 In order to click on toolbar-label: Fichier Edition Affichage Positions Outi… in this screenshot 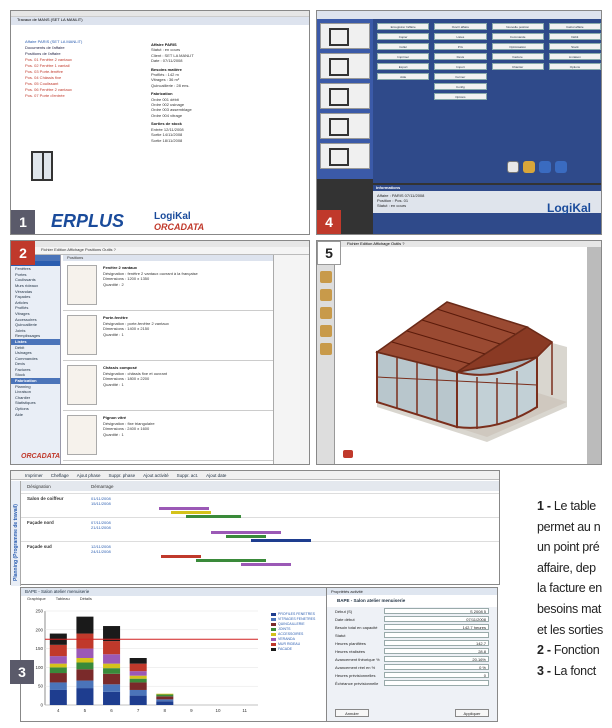, I will do `click(78, 249)`.